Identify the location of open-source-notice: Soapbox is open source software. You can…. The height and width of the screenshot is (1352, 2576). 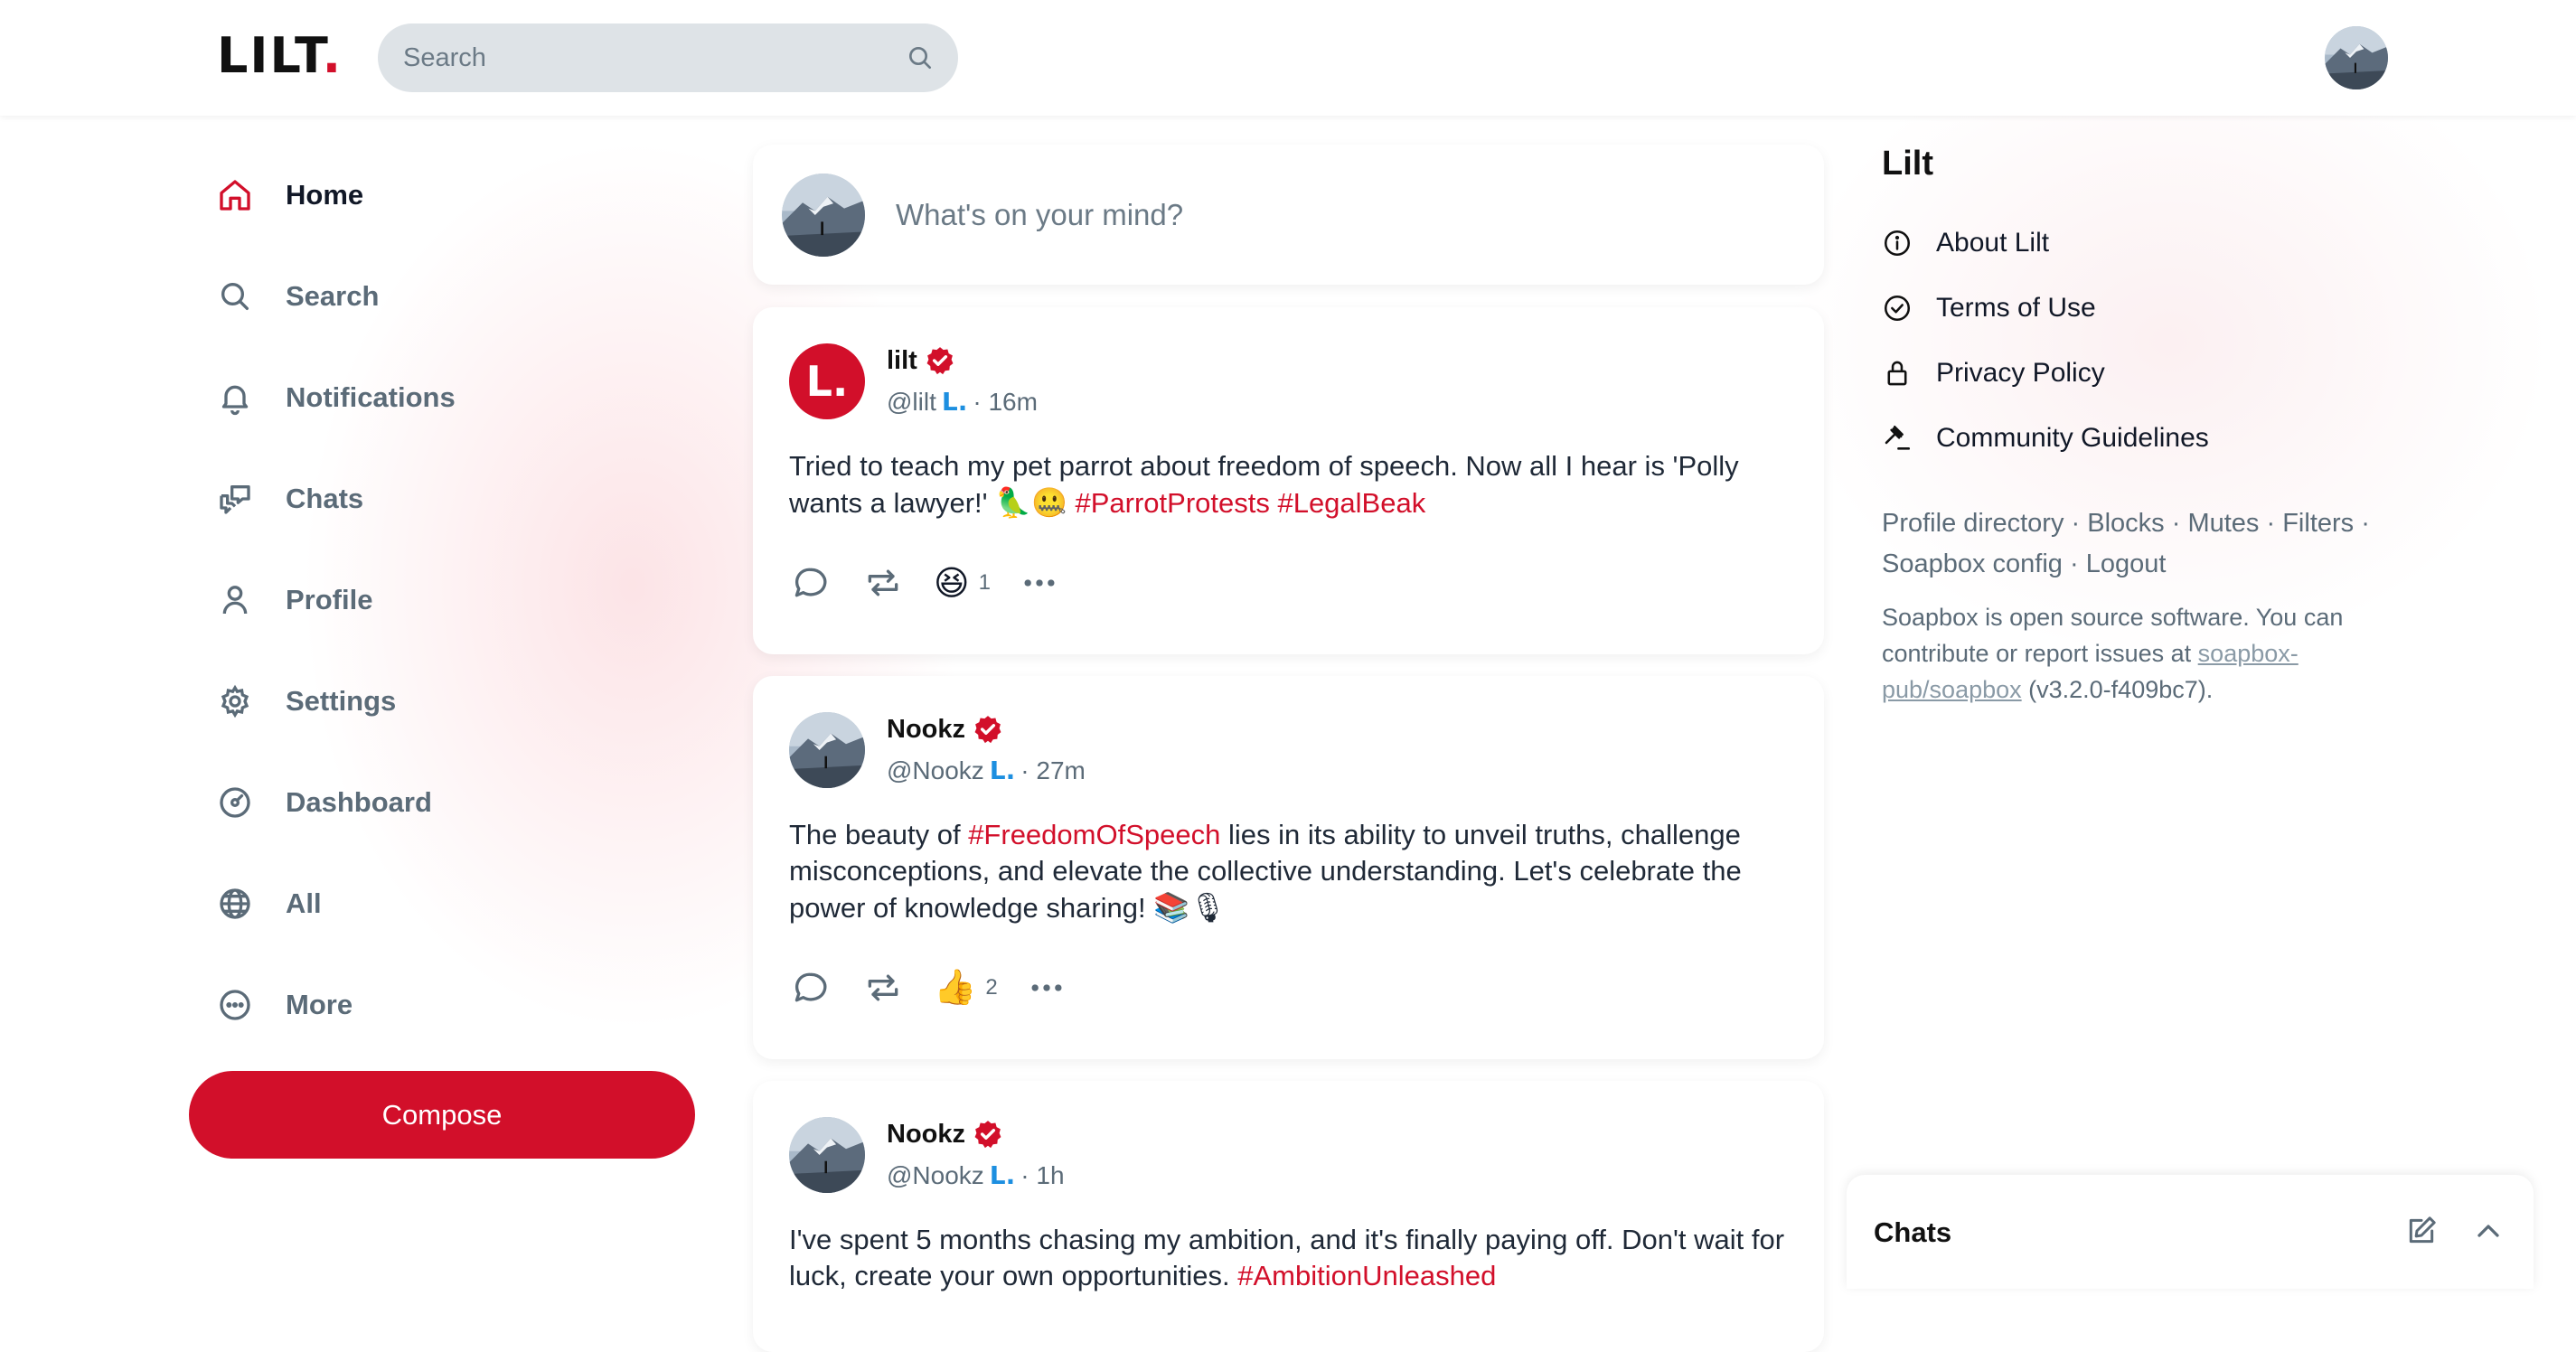
(2126, 654).